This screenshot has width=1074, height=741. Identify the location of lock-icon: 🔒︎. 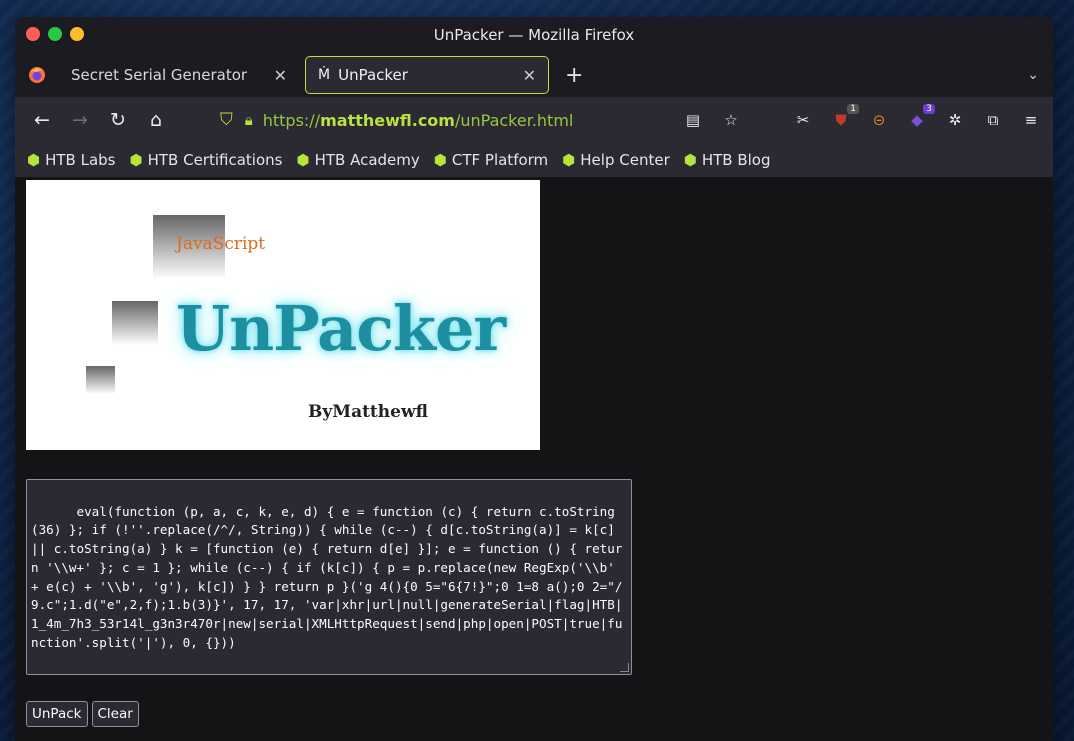
(249, 120).